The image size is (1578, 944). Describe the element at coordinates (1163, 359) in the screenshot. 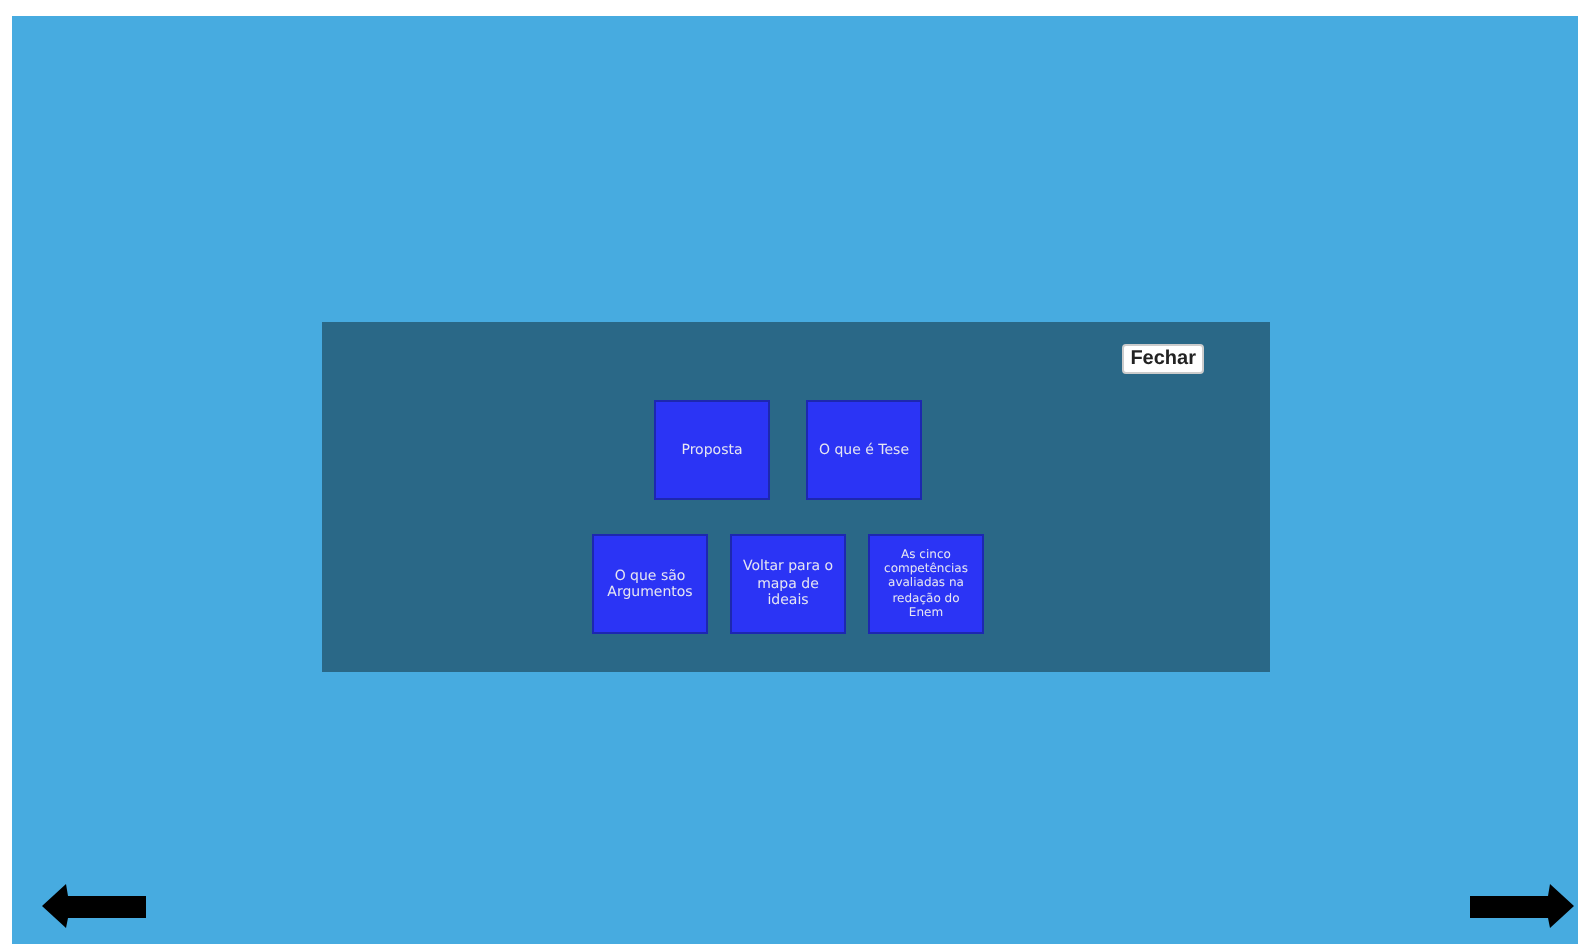

I see `close-button: Fechar` at that location.